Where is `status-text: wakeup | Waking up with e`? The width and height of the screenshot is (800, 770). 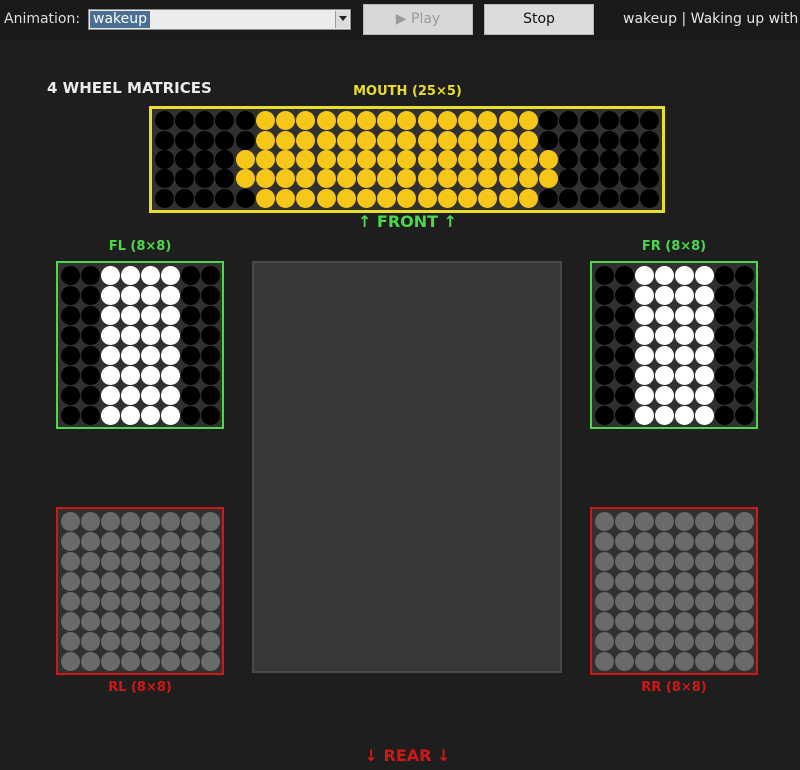
status-text: wakeup | Waking up with e is located at coordinates (711, 19).